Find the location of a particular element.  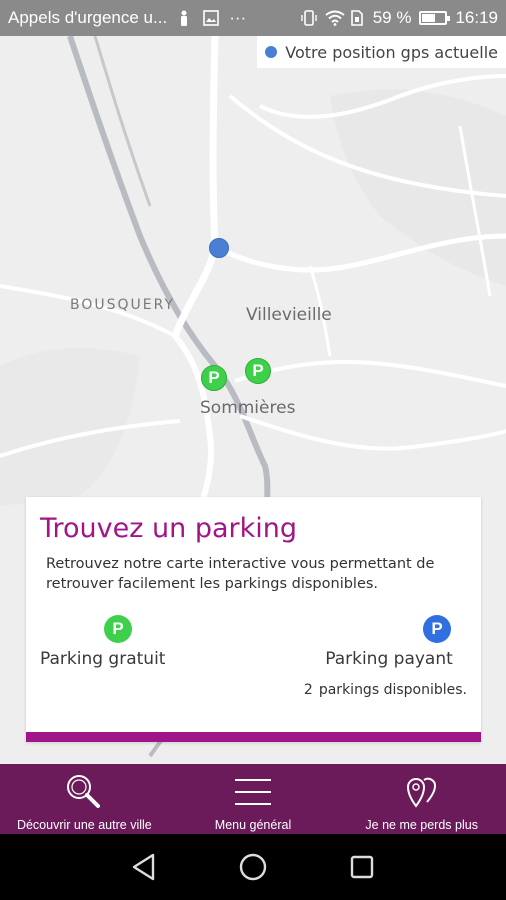

recents-square-icon is located at coordinates (361, 867).